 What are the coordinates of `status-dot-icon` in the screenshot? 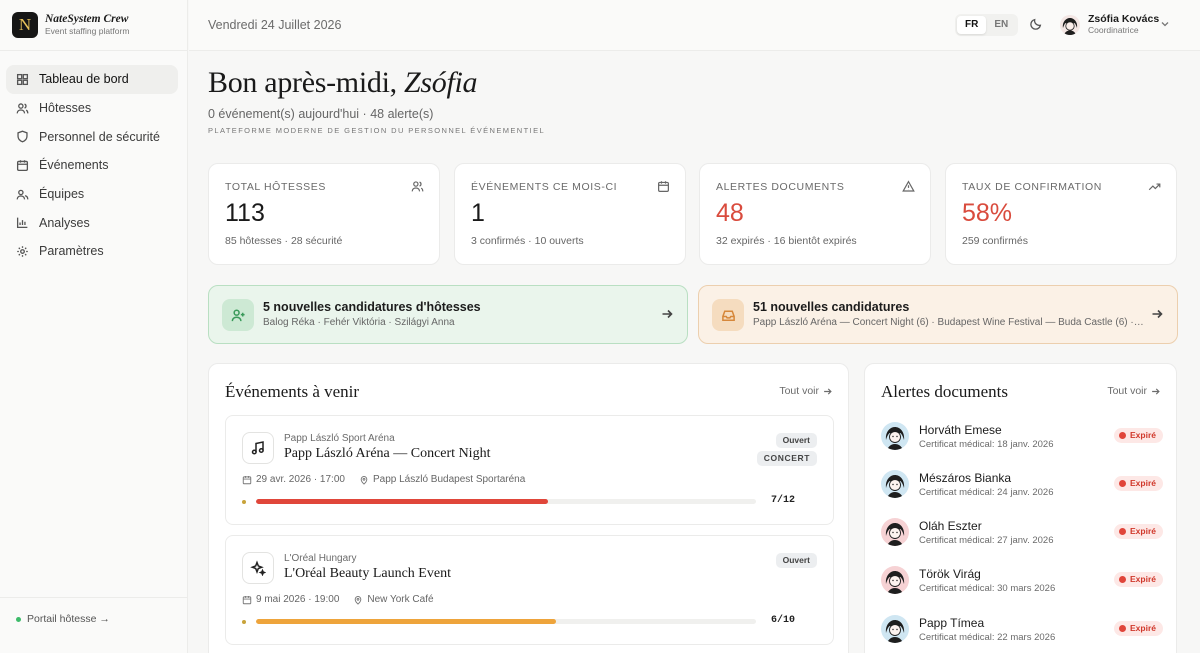 It's located at (244, 502).